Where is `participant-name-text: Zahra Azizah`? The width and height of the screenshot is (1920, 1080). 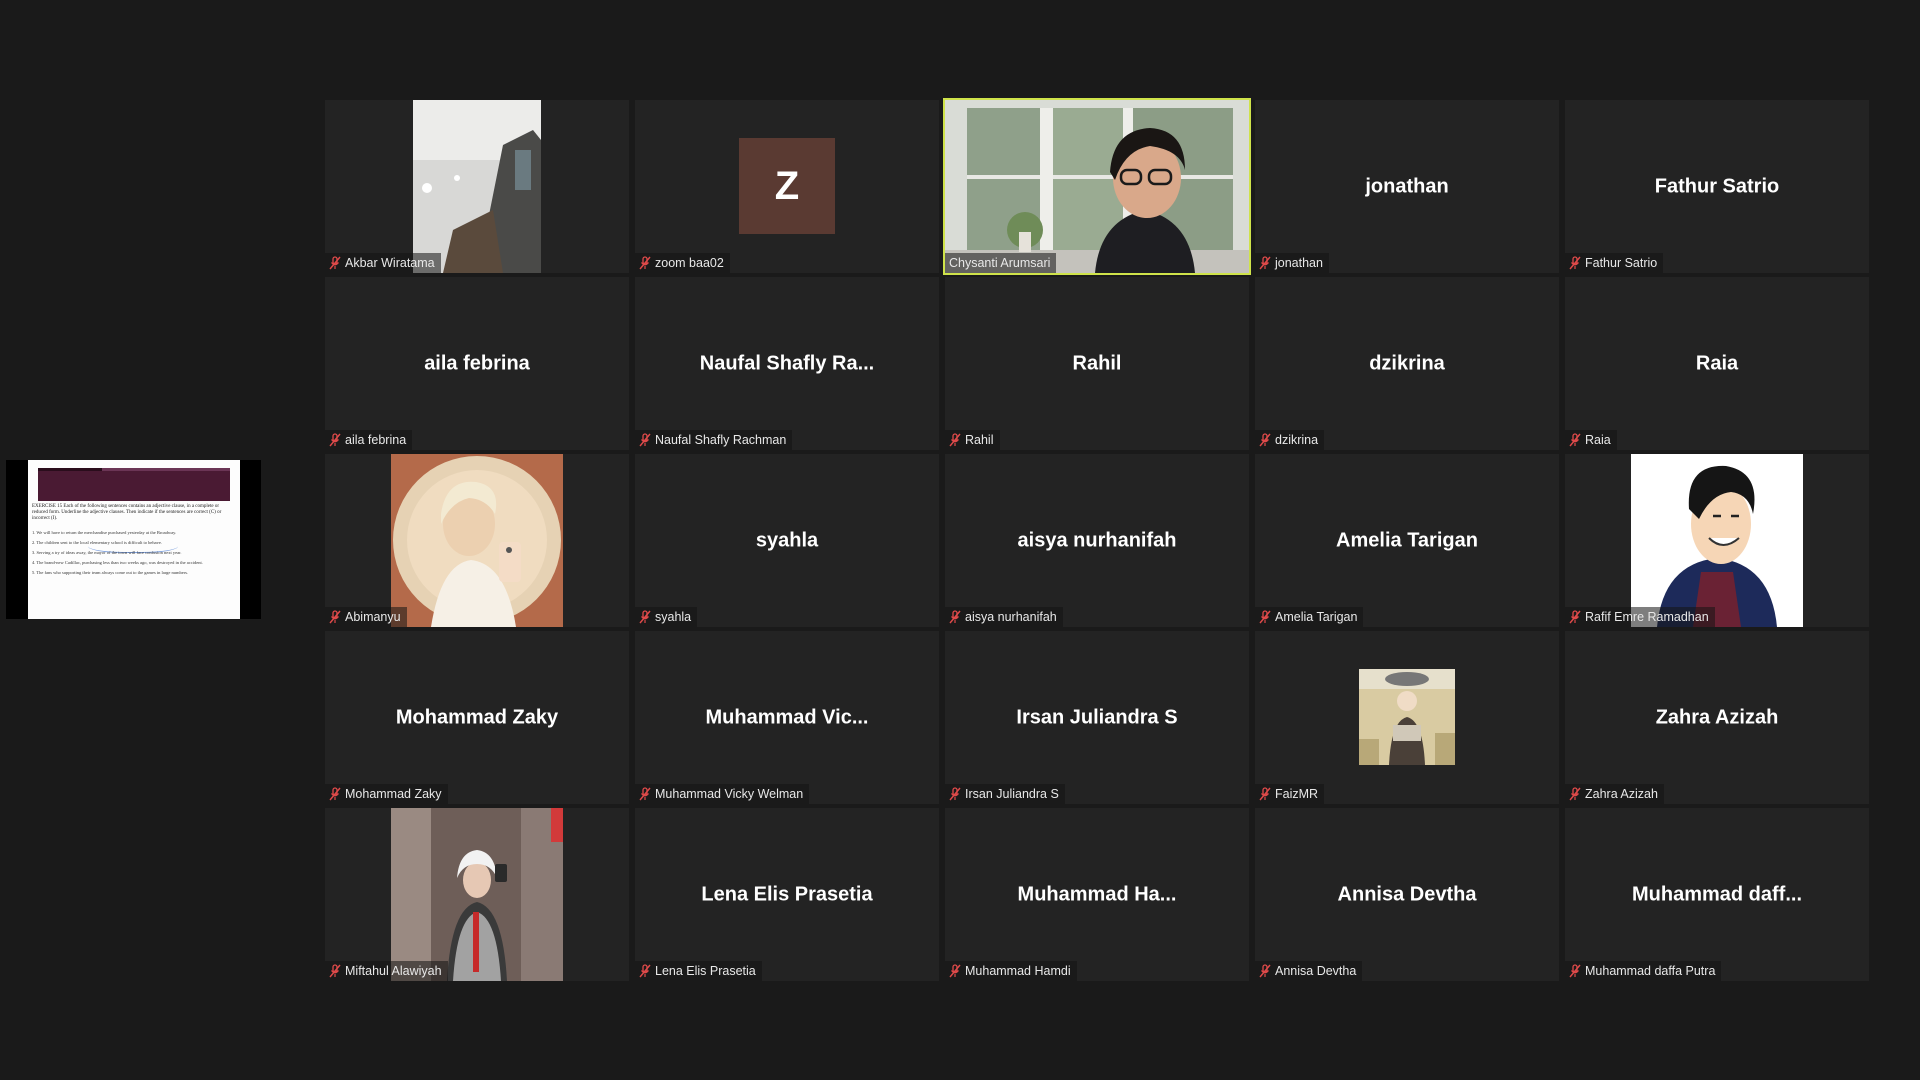
participant-name-text: Zahra Azizah is located at coordinates (1621, 794).